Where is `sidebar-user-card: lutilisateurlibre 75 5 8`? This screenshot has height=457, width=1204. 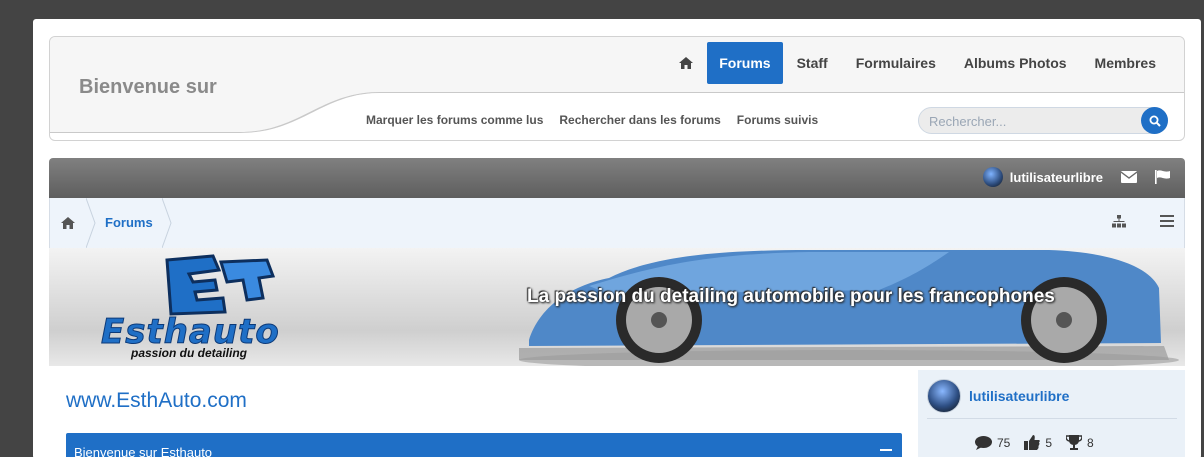 sidebar-user-card: lutilisateurlibre 75 5 8 is located at coordinates (1051, 413).